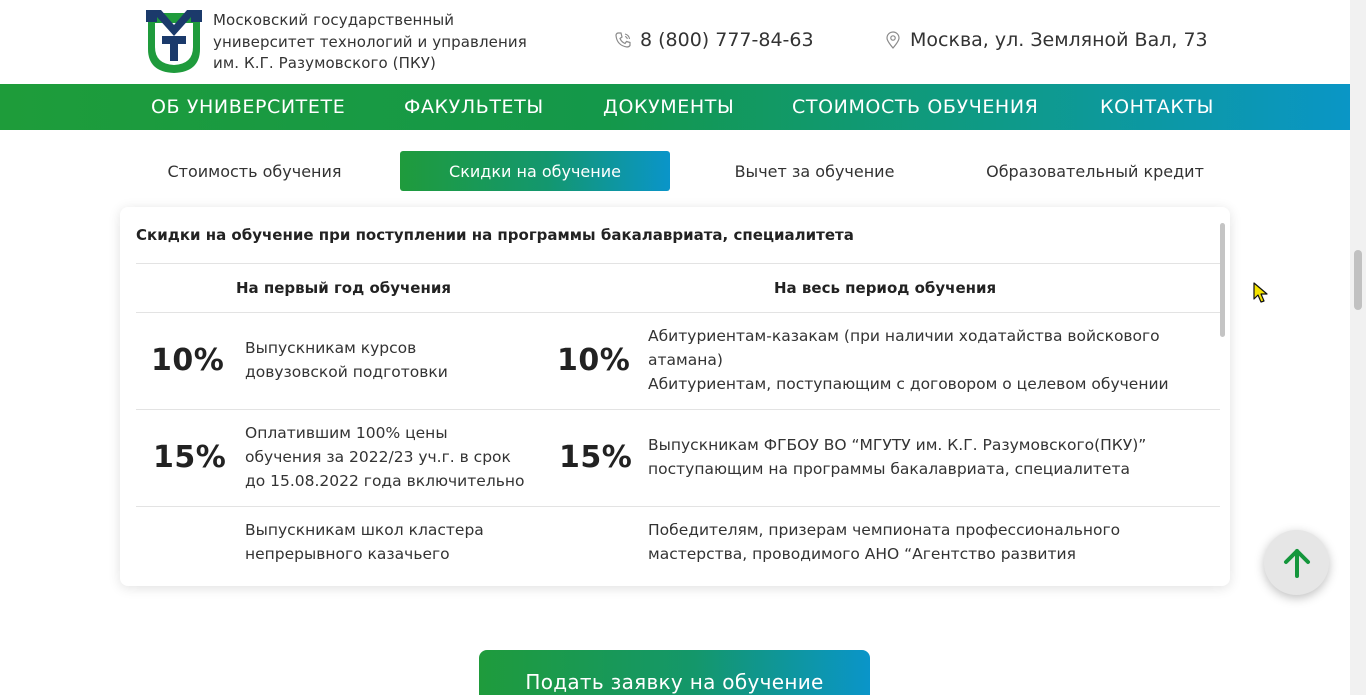  Describe the element at coordinates (1358, 347) in the screenshot. I see `page-scrollbar` at that location.